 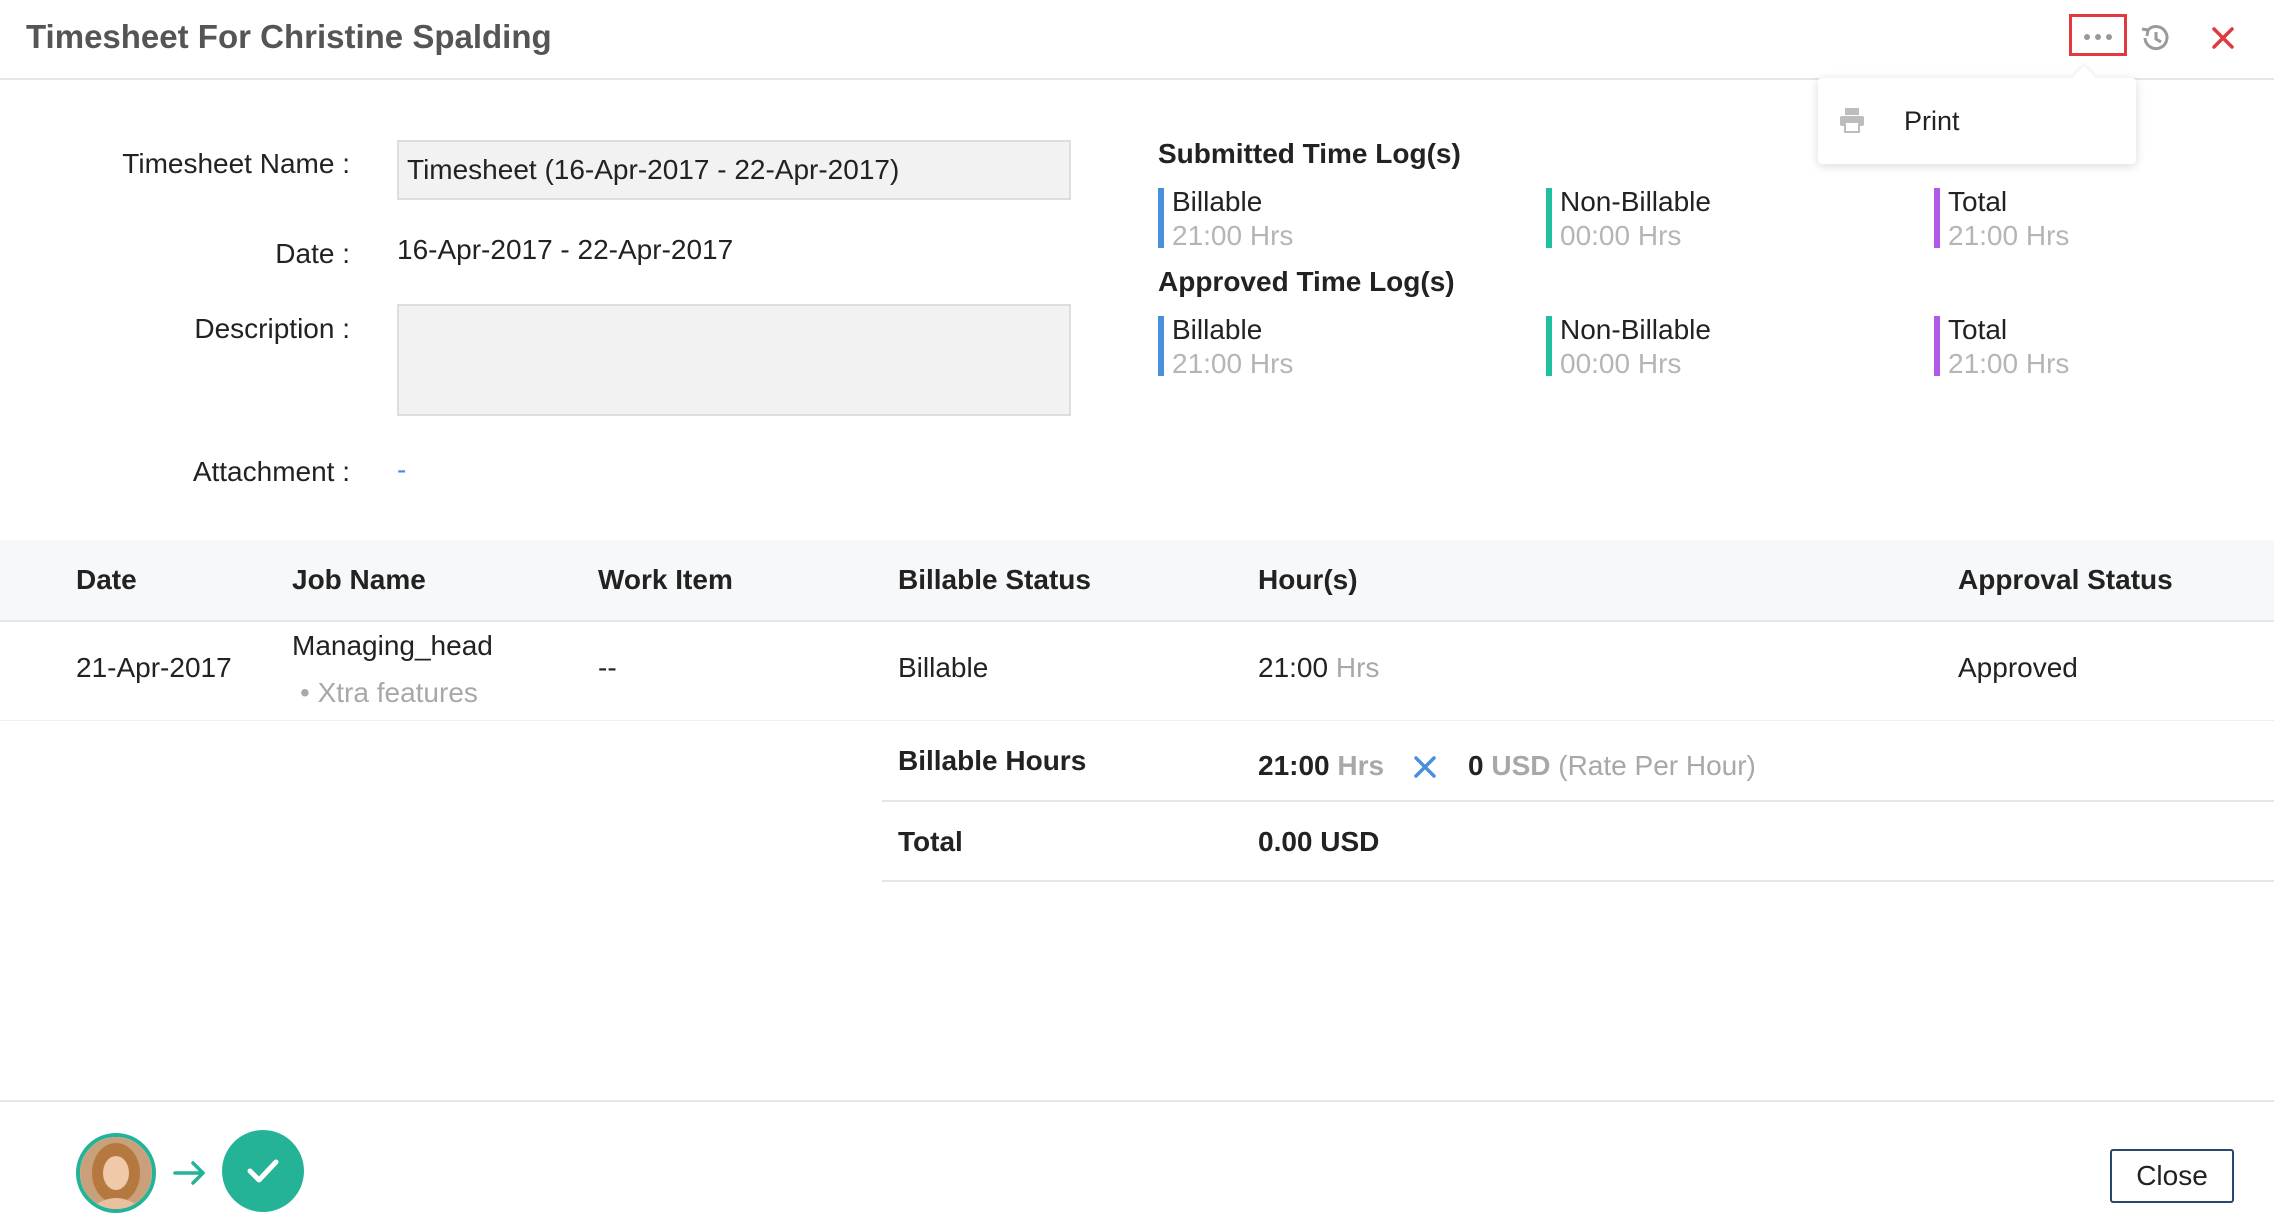 I want to click on billable-hours-unit: Hrs, so click(x=1361, y=765).